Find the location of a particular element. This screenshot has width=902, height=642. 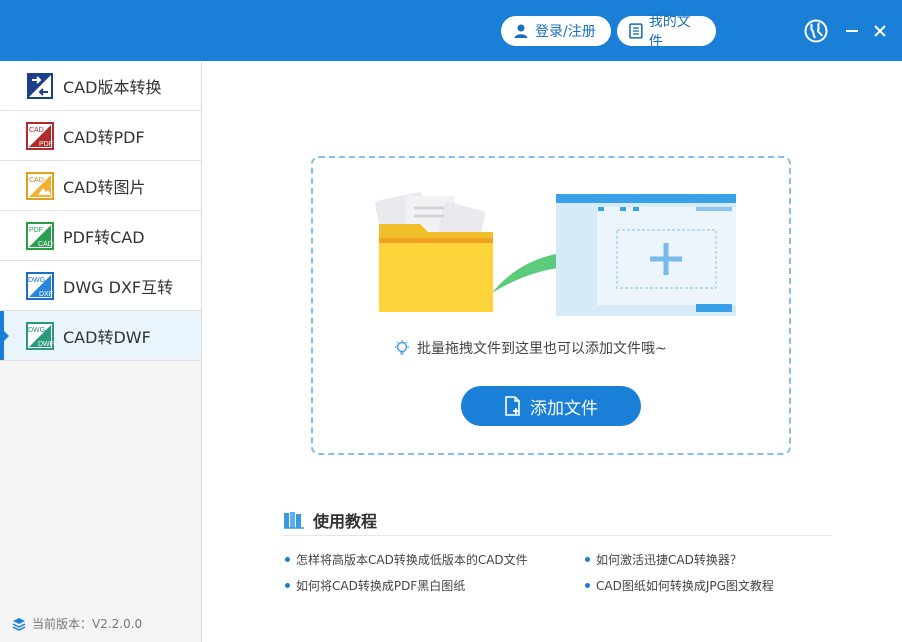

tutorial-divider is located at coordinates (557, 535).